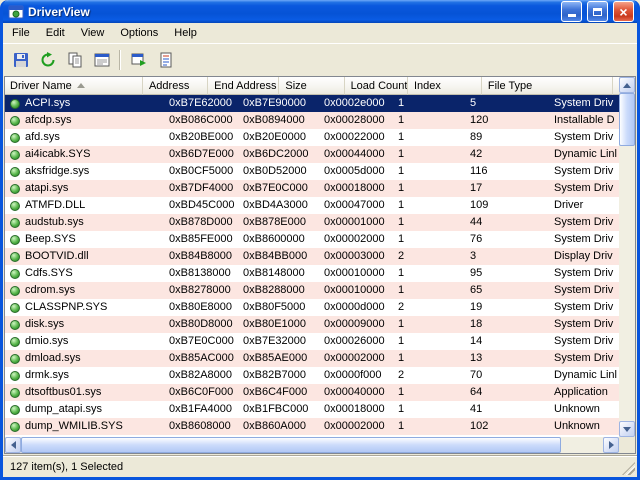  Describe the element at coordinates (244, 86) in the screenshot. I see `column-header-end-address: End Address` at that location.